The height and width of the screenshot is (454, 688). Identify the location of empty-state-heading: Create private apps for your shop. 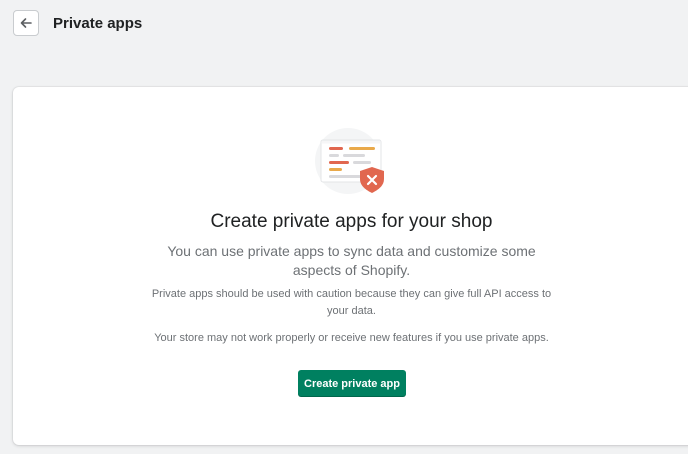
(351, 221).